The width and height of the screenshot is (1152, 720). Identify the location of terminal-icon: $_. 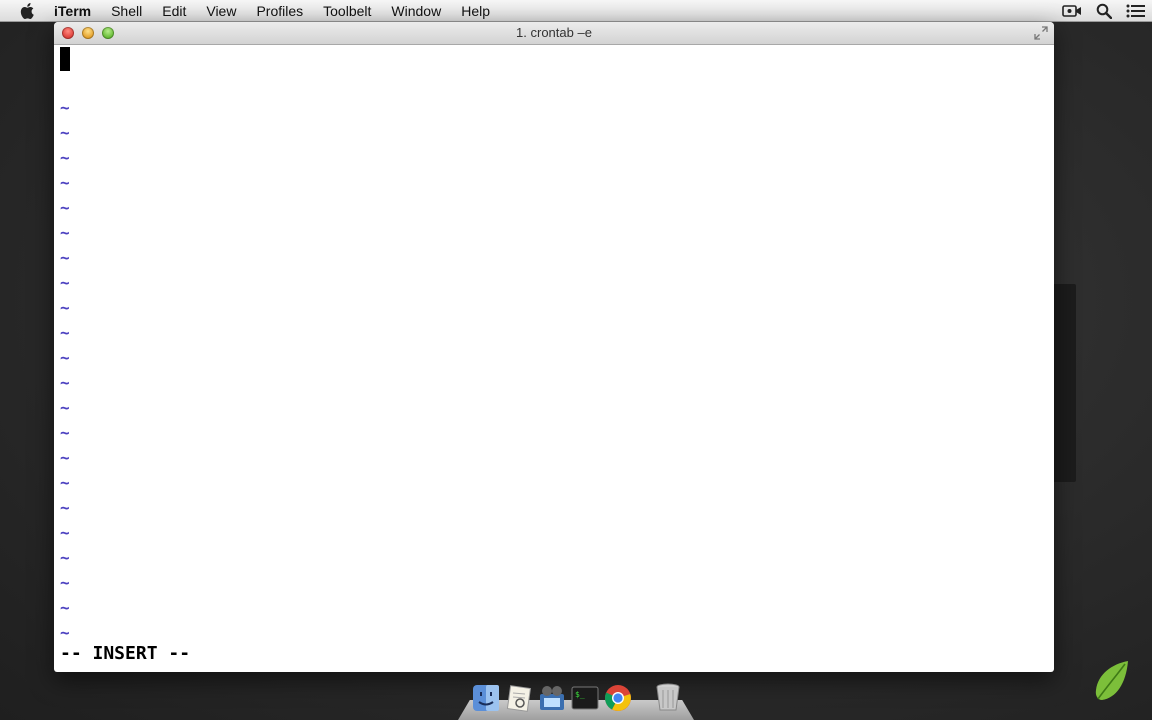
(585, 696).